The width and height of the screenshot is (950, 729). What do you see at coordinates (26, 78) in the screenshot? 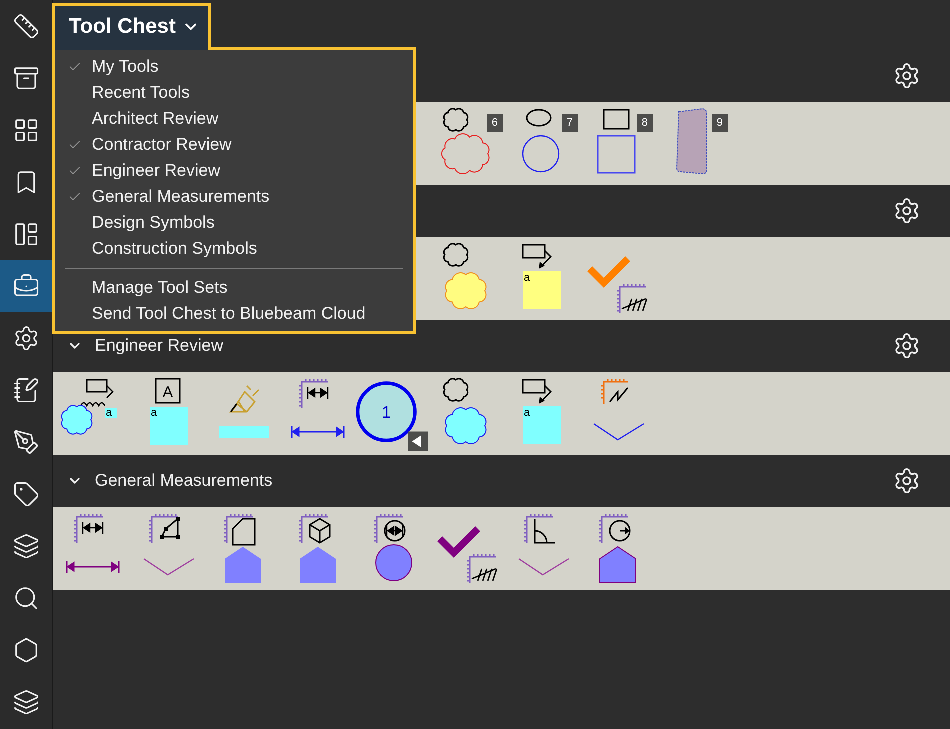
I see `archive-icon` at bounding box center [26, 78].